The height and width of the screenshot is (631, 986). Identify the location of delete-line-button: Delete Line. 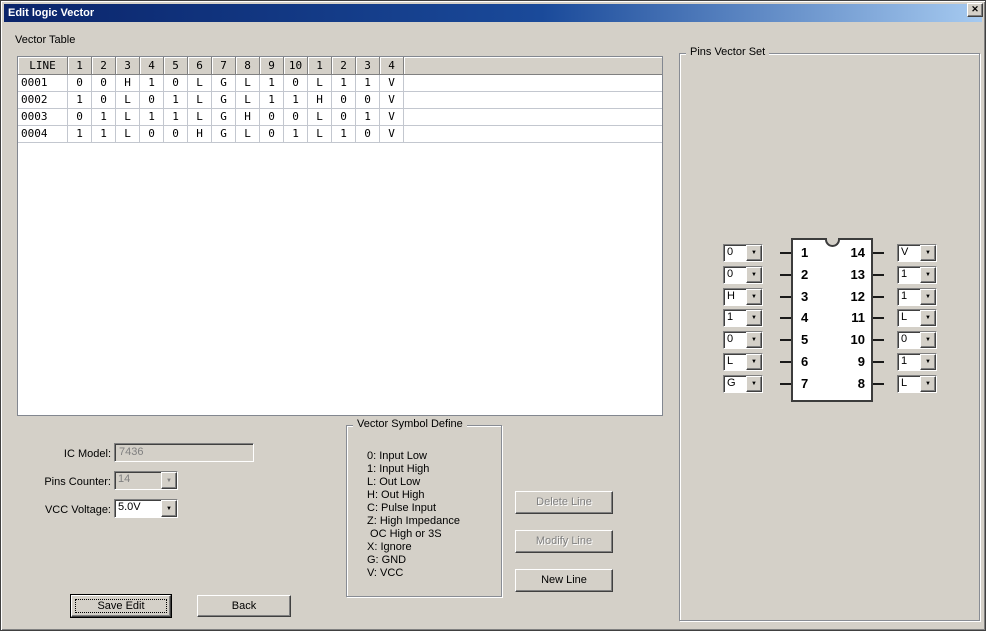
(564, 502).